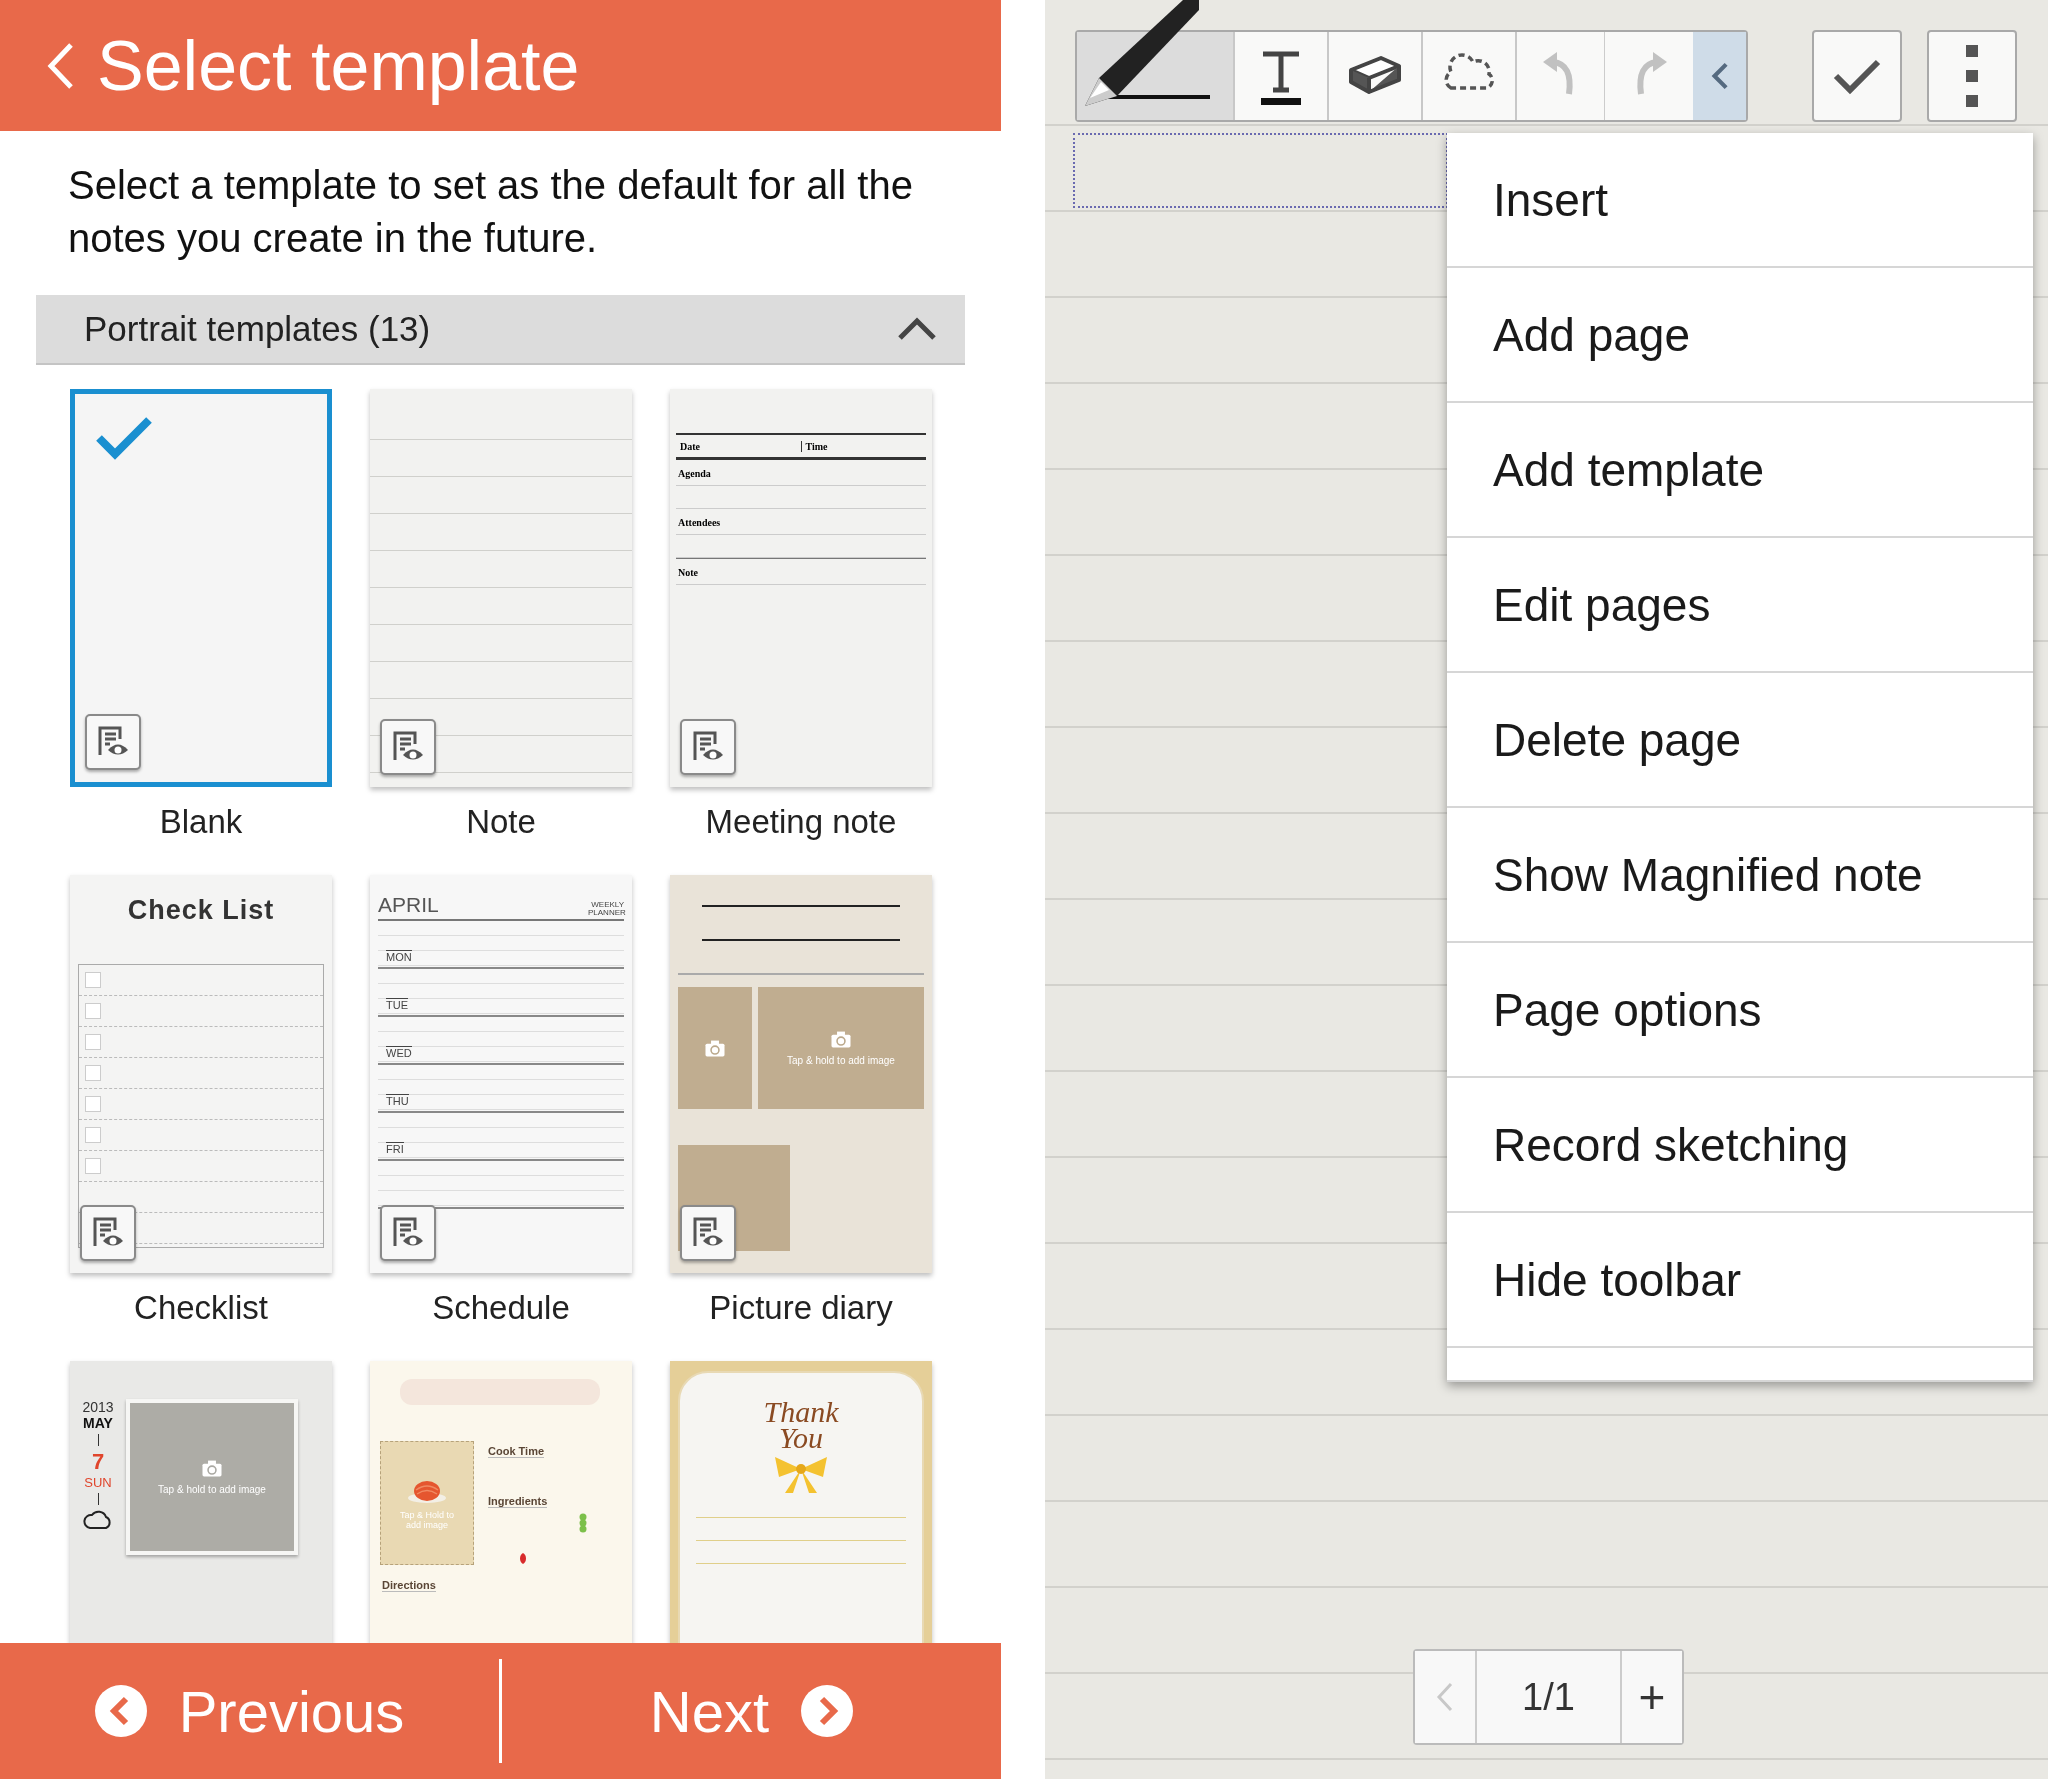 This screenshot has height=1779, width=2048. What do you see at coordinates (1740, 1010) in the screenshot?
I see `menu-item: Page options` at bounding box center [1740, 1010].